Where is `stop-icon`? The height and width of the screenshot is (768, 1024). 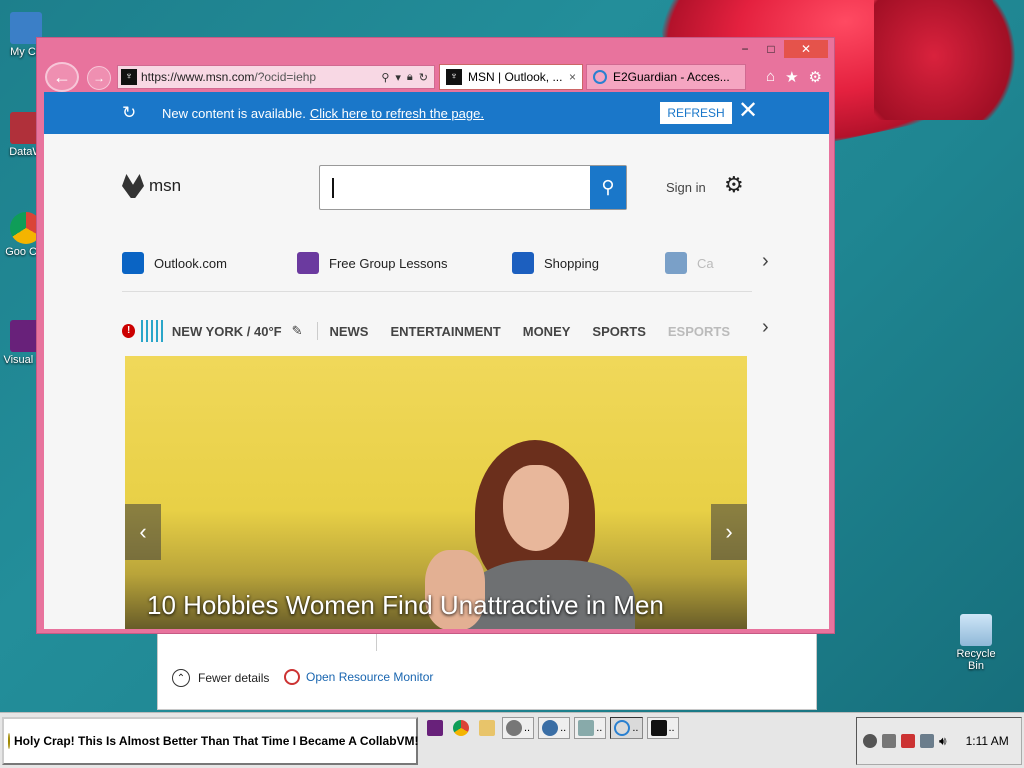
stop-icon is located at coordinates (889, 741).